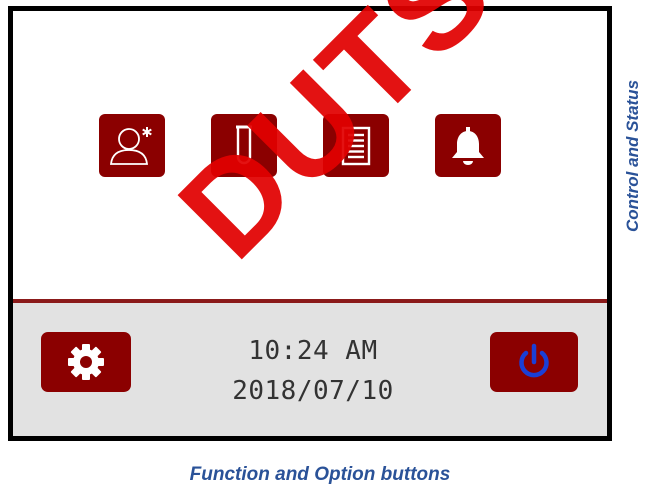 The image size is (652, 493). I want to click on list-document-icon, so click(356, 145).